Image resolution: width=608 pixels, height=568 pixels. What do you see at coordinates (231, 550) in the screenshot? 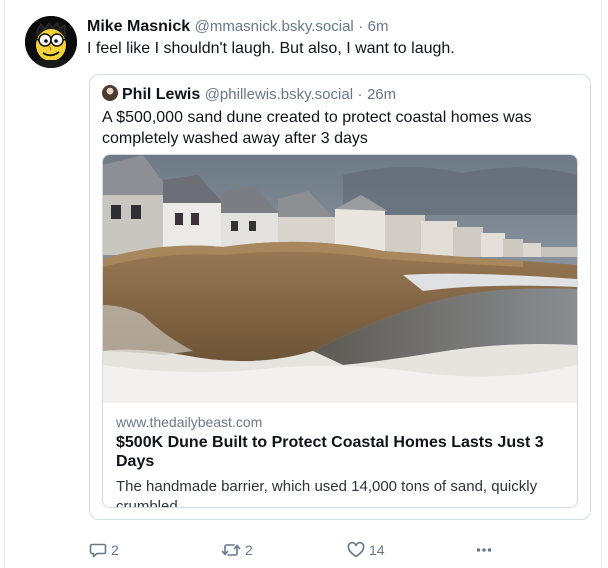
I see `repost-icon` at bounding box center [231, 550].